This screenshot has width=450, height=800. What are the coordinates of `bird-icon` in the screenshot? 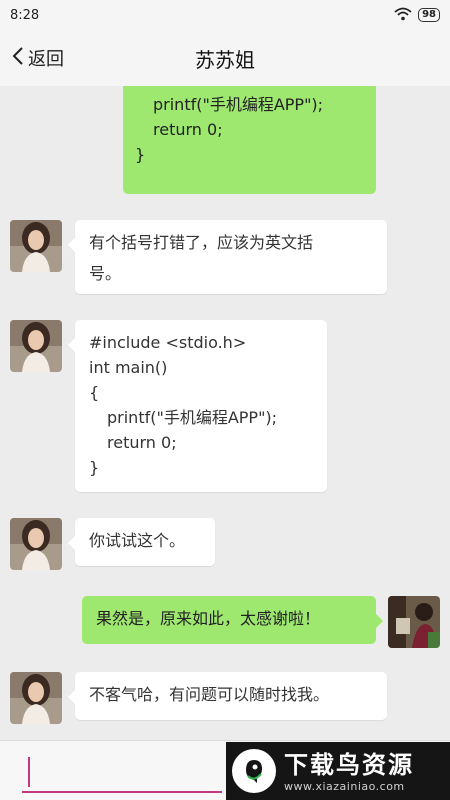 It's located at (254, 771).